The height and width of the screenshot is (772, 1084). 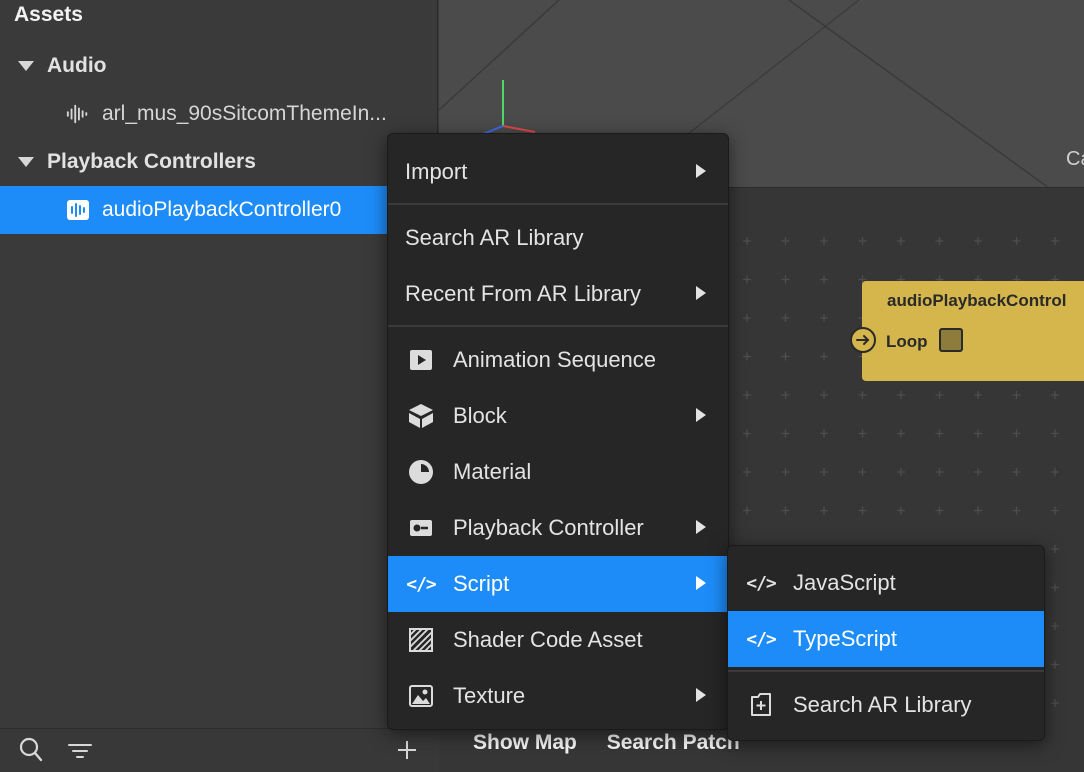 I want to click on tree-item-playback-controller: audioPlaybackController0, so click(x=194, y=210).